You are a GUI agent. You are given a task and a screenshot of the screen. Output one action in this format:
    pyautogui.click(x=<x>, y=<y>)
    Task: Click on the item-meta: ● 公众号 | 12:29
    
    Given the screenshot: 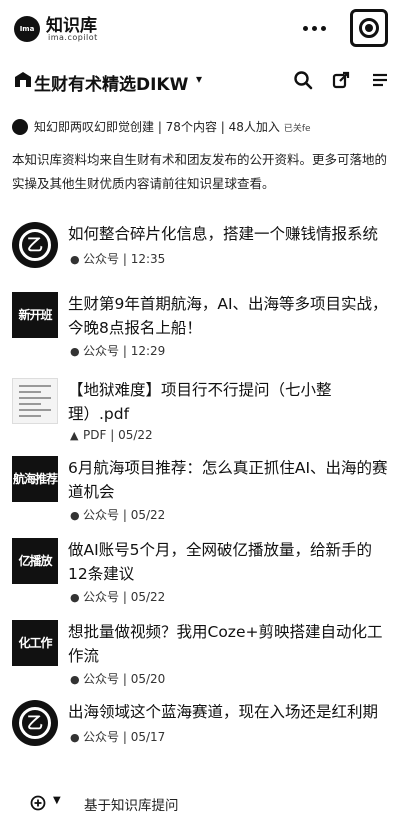 What is the action you would take?
    pyautogui.click(x=117, y=350)
    